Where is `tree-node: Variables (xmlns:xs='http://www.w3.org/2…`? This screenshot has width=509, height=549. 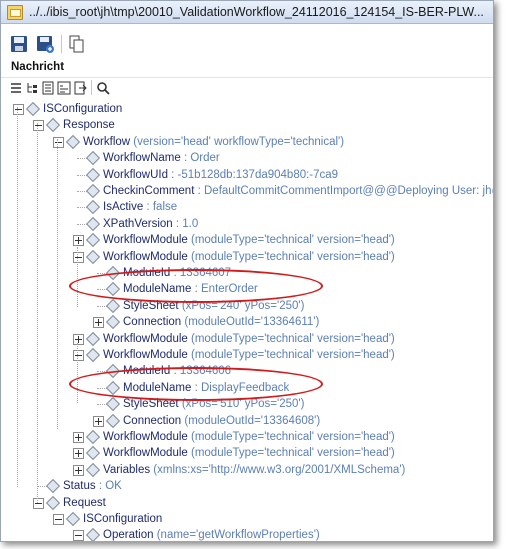
tree-node: Variables (xmlns:xs='http://www.w3.org/2… is located at coordinates (247, 470).